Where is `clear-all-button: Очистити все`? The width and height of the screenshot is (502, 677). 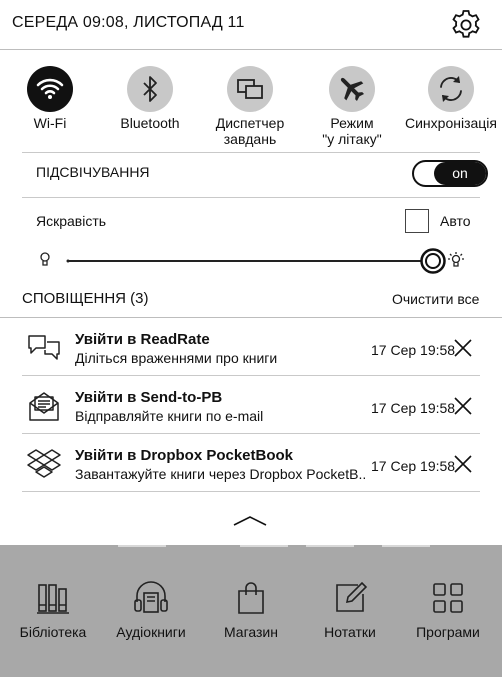 clear-all-button: Очистити все is located at coordinates (435, 299).